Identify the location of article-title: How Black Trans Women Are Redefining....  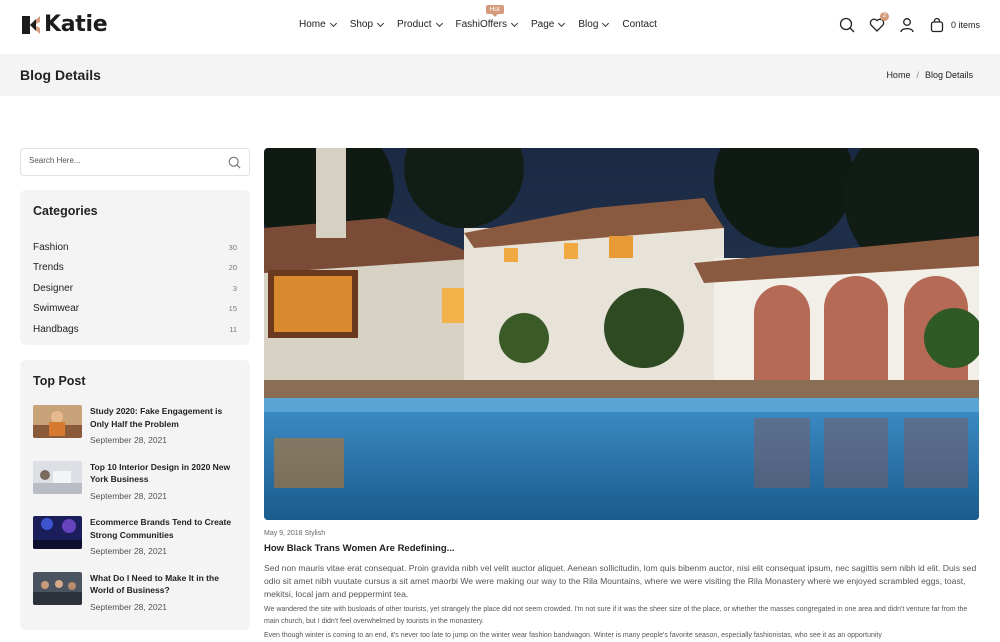
(359, 548).